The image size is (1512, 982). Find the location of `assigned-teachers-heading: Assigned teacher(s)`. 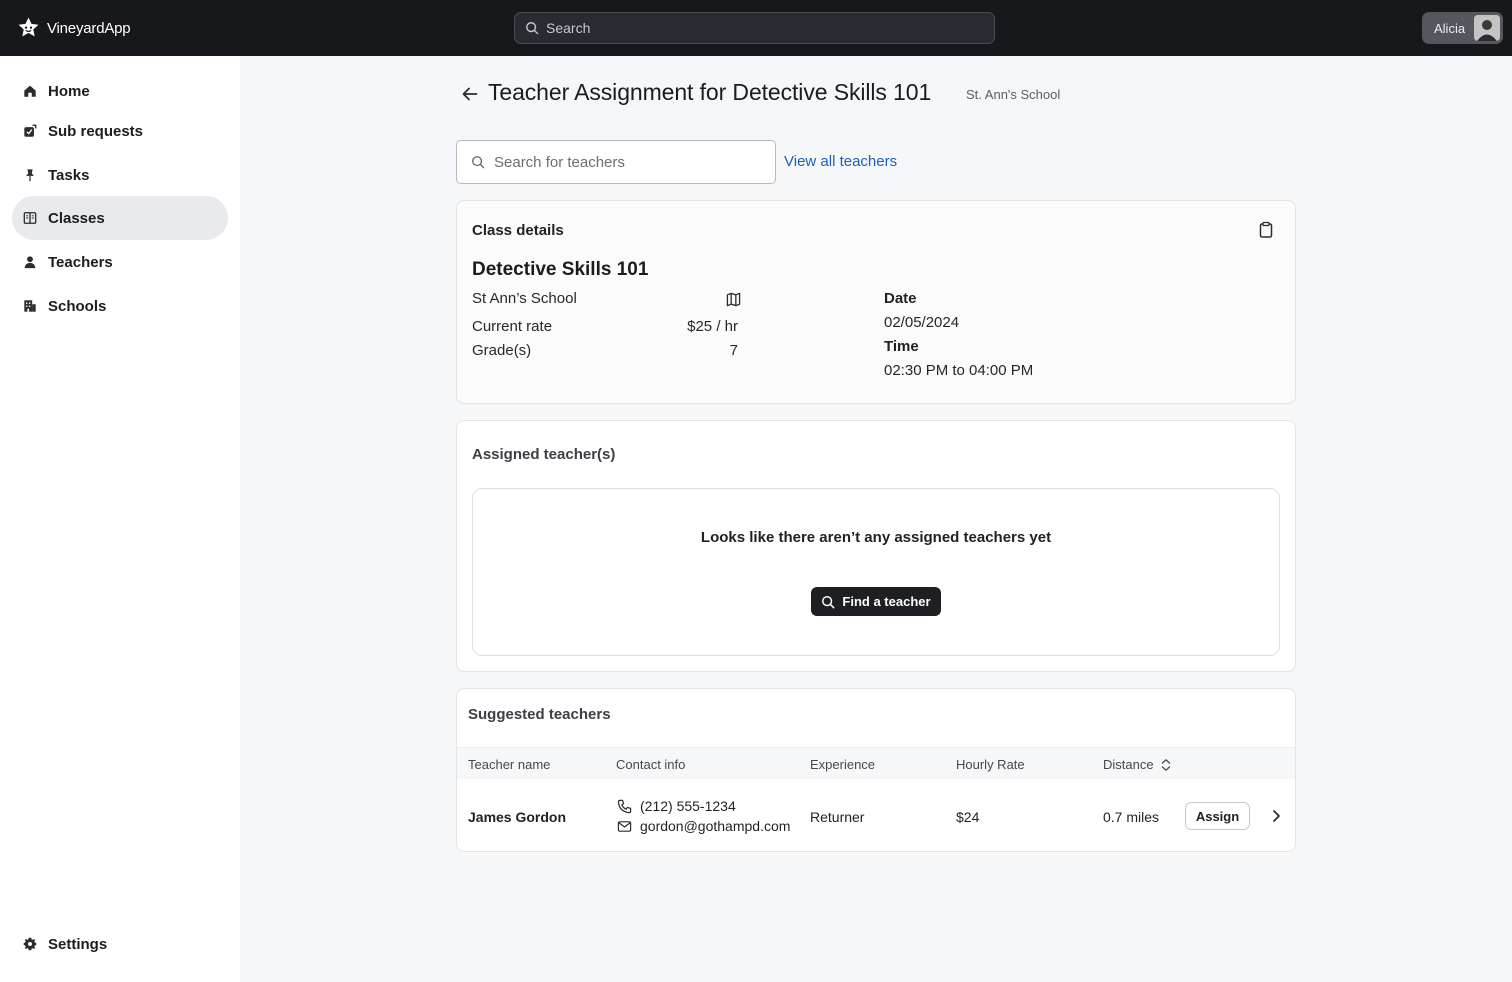

assigned-teachers-heading: Assigned teacher(s) is located at coordinates (544, 454).